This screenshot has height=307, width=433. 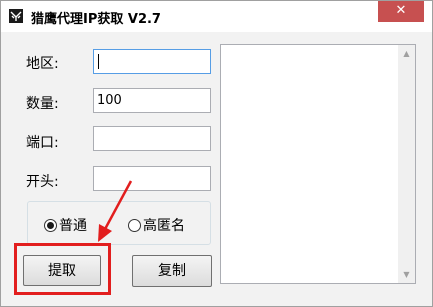 I want to click on copy-button: 复制, so click(x=172, y=271).